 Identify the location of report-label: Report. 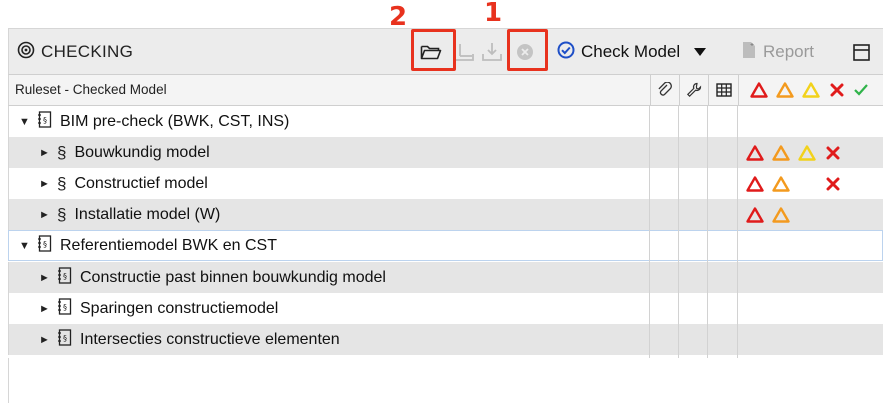
(789, 51).